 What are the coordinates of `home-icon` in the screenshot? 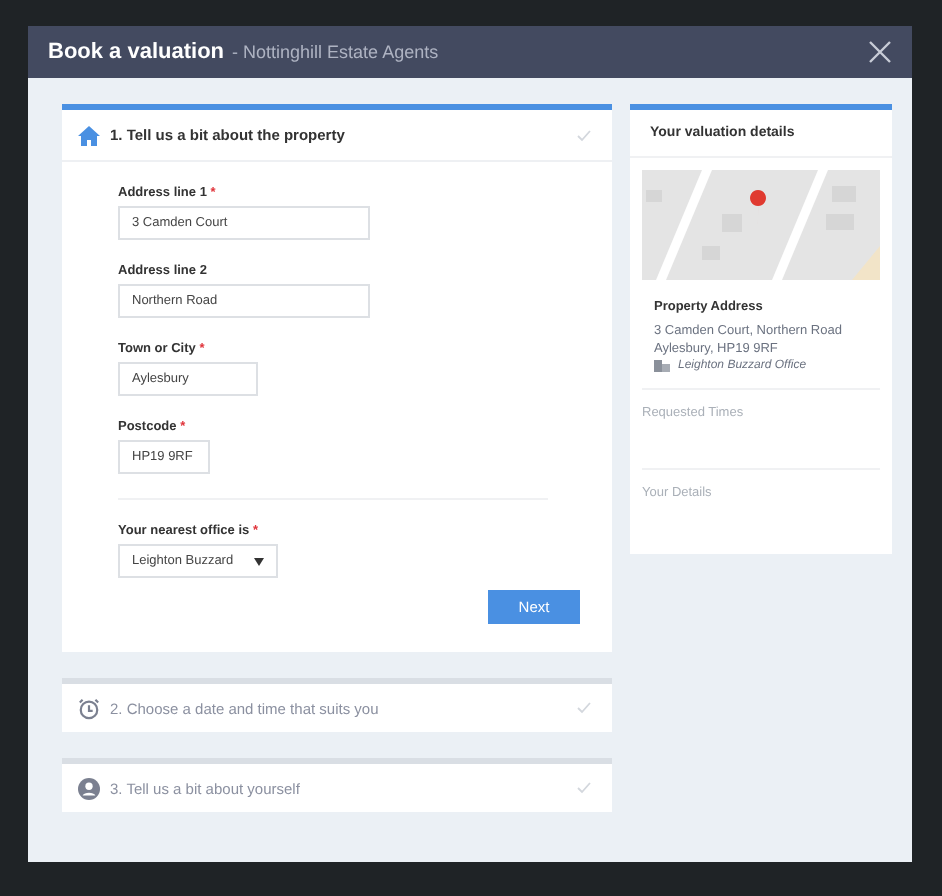 It's located at (89, 135).